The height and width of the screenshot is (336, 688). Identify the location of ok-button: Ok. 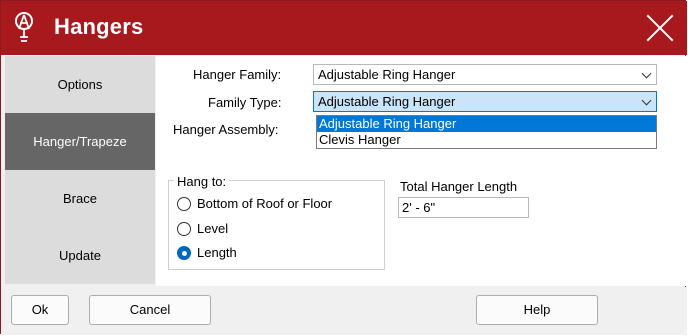
(40, 310).